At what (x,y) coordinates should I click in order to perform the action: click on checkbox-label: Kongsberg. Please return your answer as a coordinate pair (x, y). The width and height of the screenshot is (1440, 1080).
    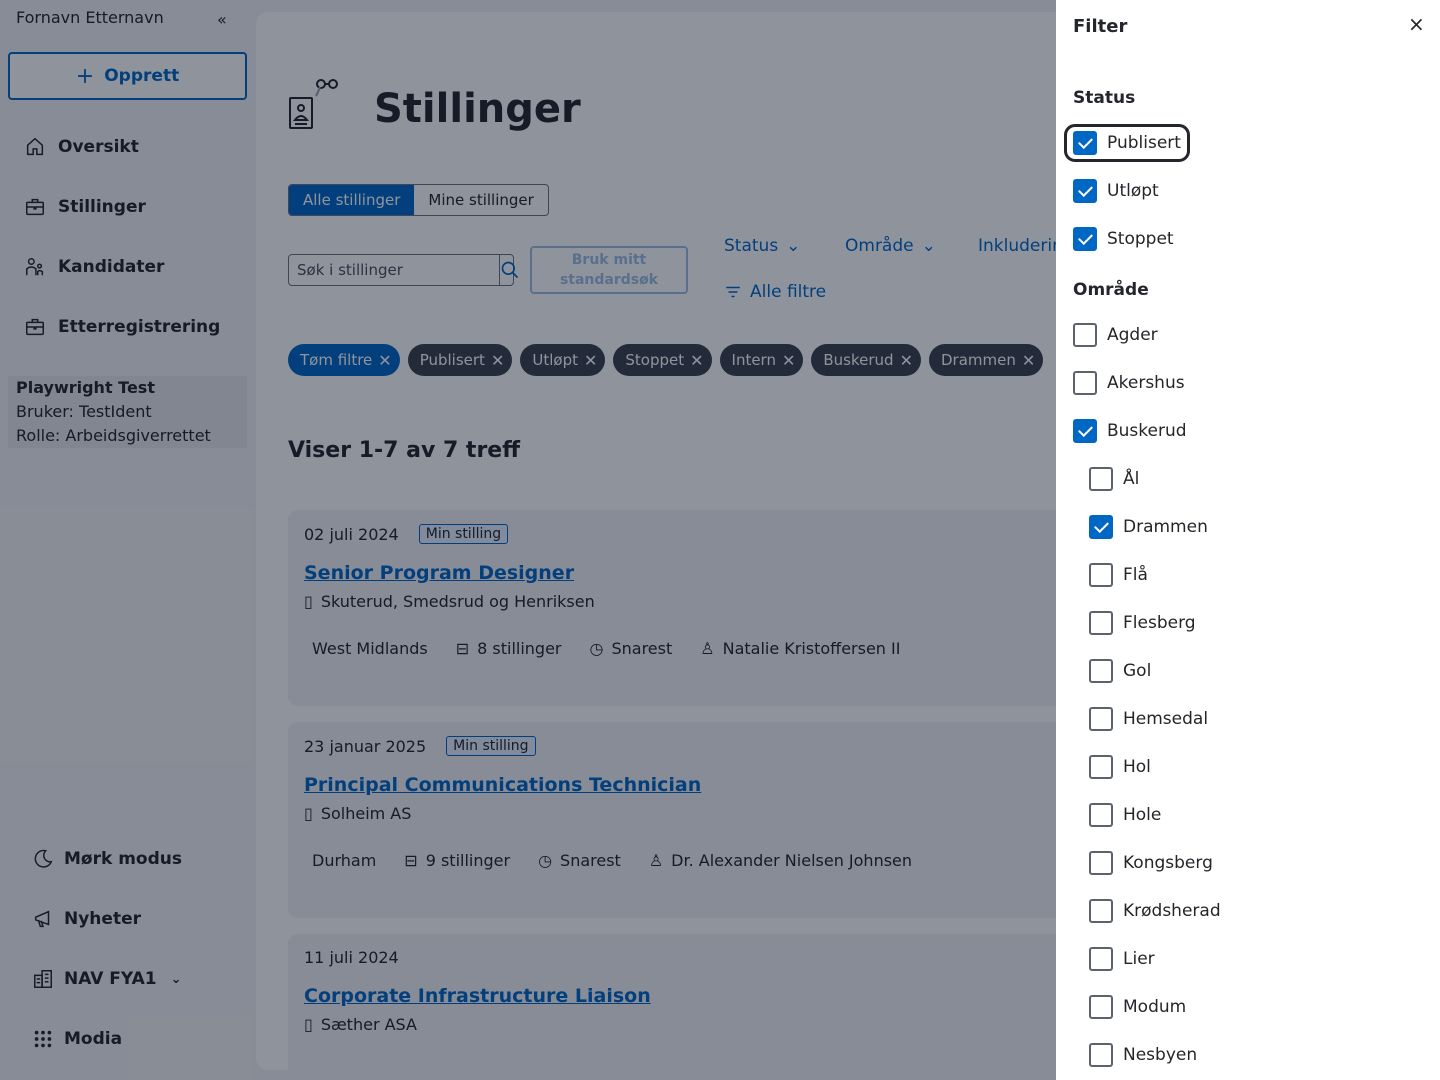
    Looking at the image, I should click on (1168, 863).